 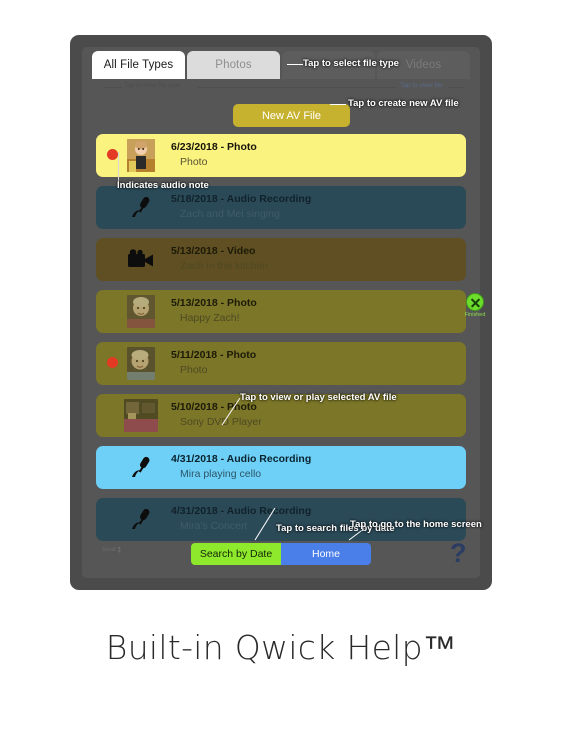 I want to click on list-item-date: 5/13/2018 - Video, so click(x=213, y=251).